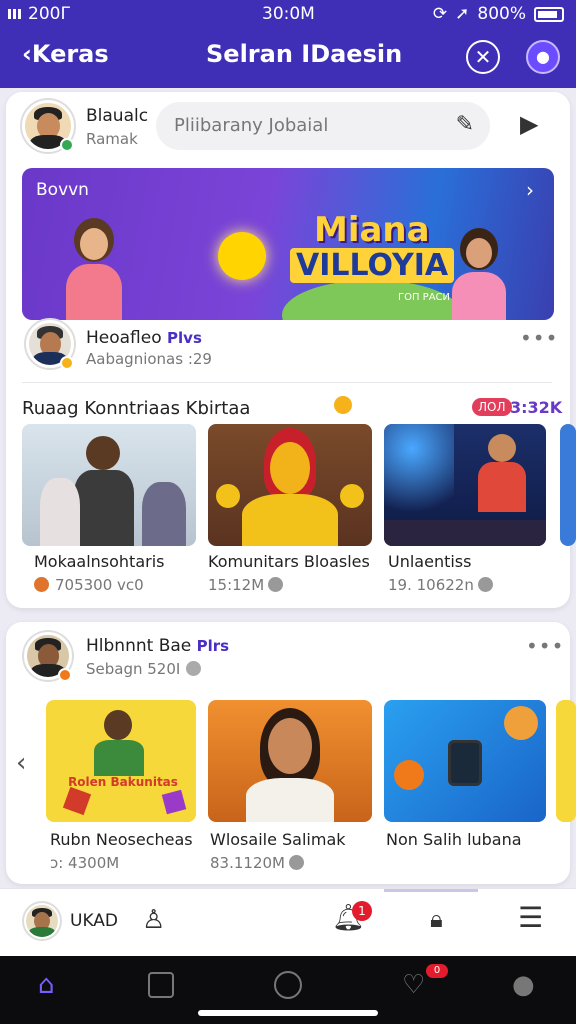 The image size is (576, 1024). What do you see at coordinates (278, 839) in the screenshot?
I see `carousel-title-2: Wlosaile Salimak` at bounding box center [278, 839].